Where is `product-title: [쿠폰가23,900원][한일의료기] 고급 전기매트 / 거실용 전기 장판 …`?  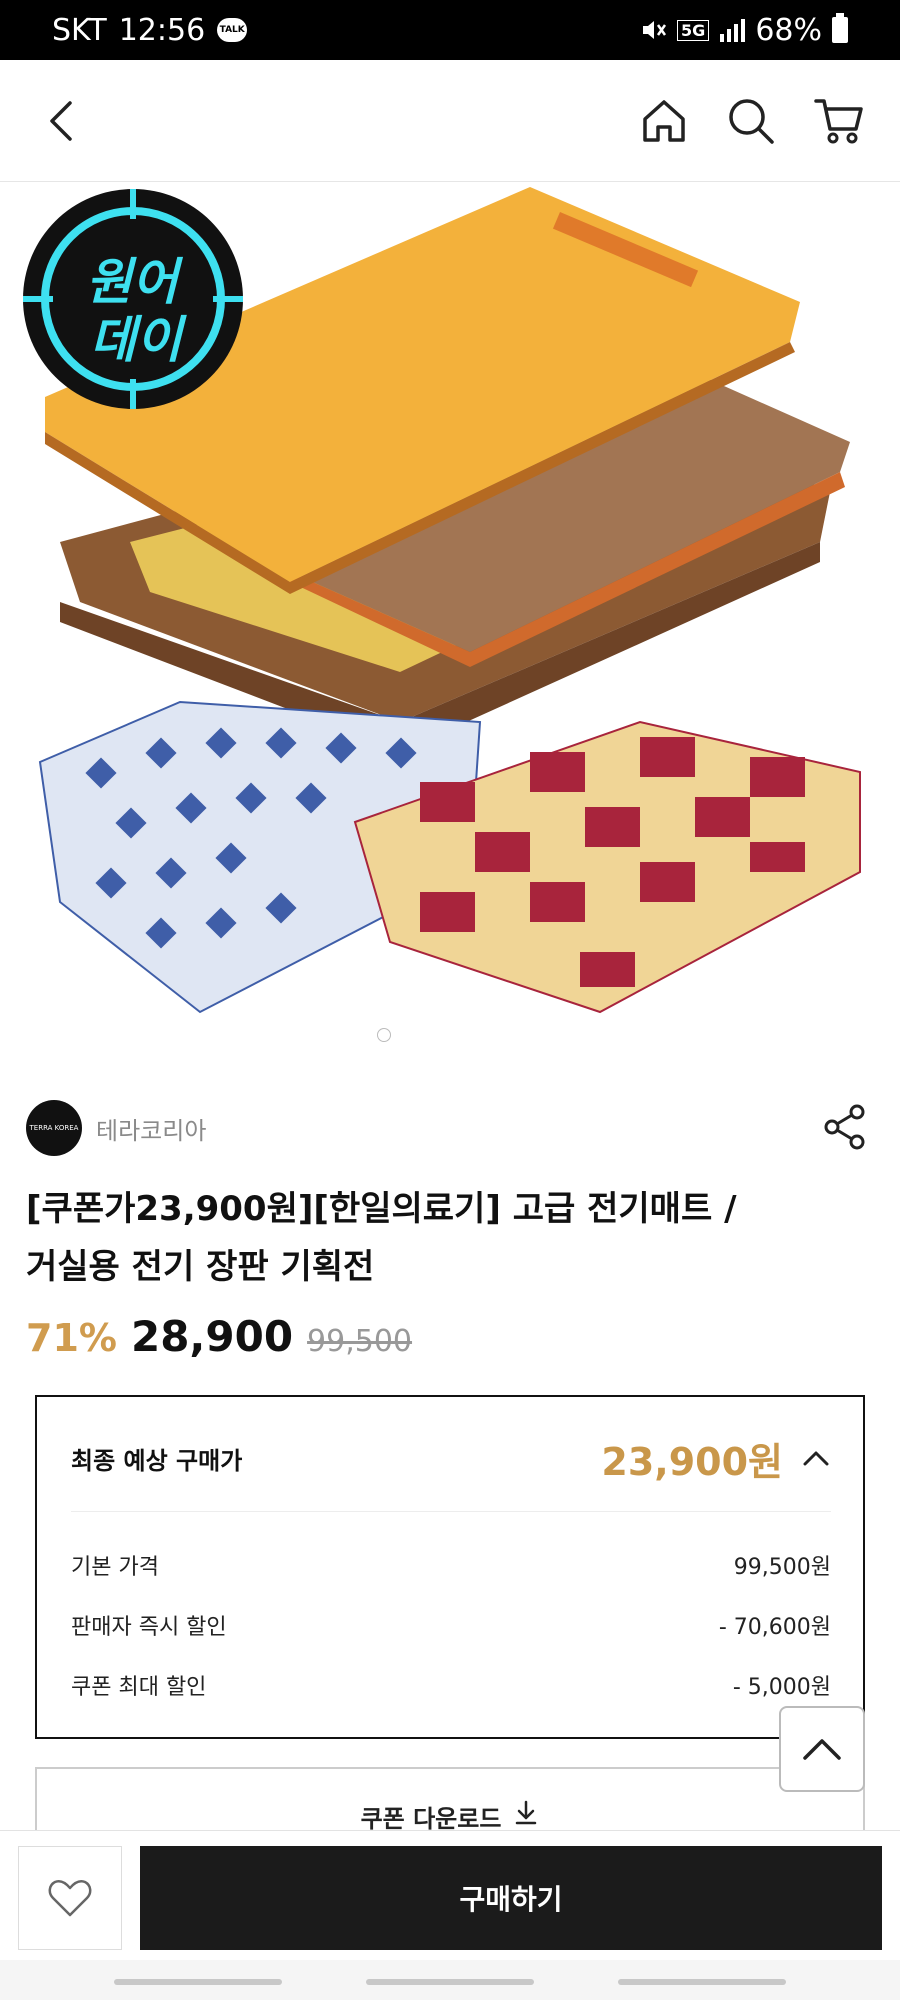
product-title: [쿠폰가23,900원][한일의료기] 고급 전기매트 / 거실용 전기 장판 … is located at coordinates (451, 1238).